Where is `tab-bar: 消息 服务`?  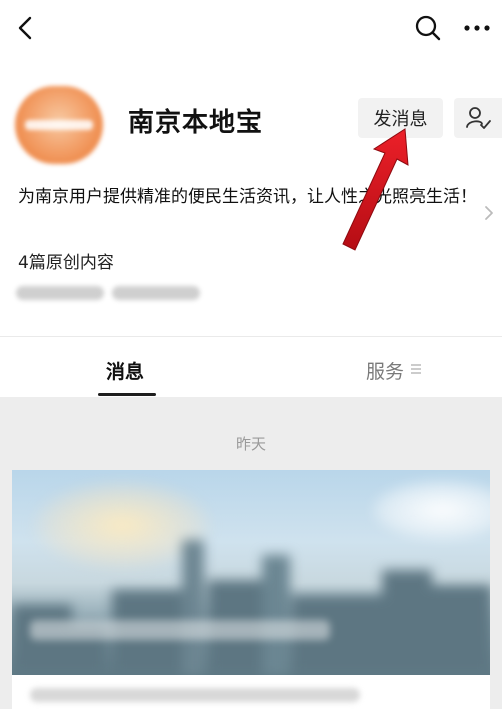
tab-bar: 消息 服务 is located at coordinates (251, 367).